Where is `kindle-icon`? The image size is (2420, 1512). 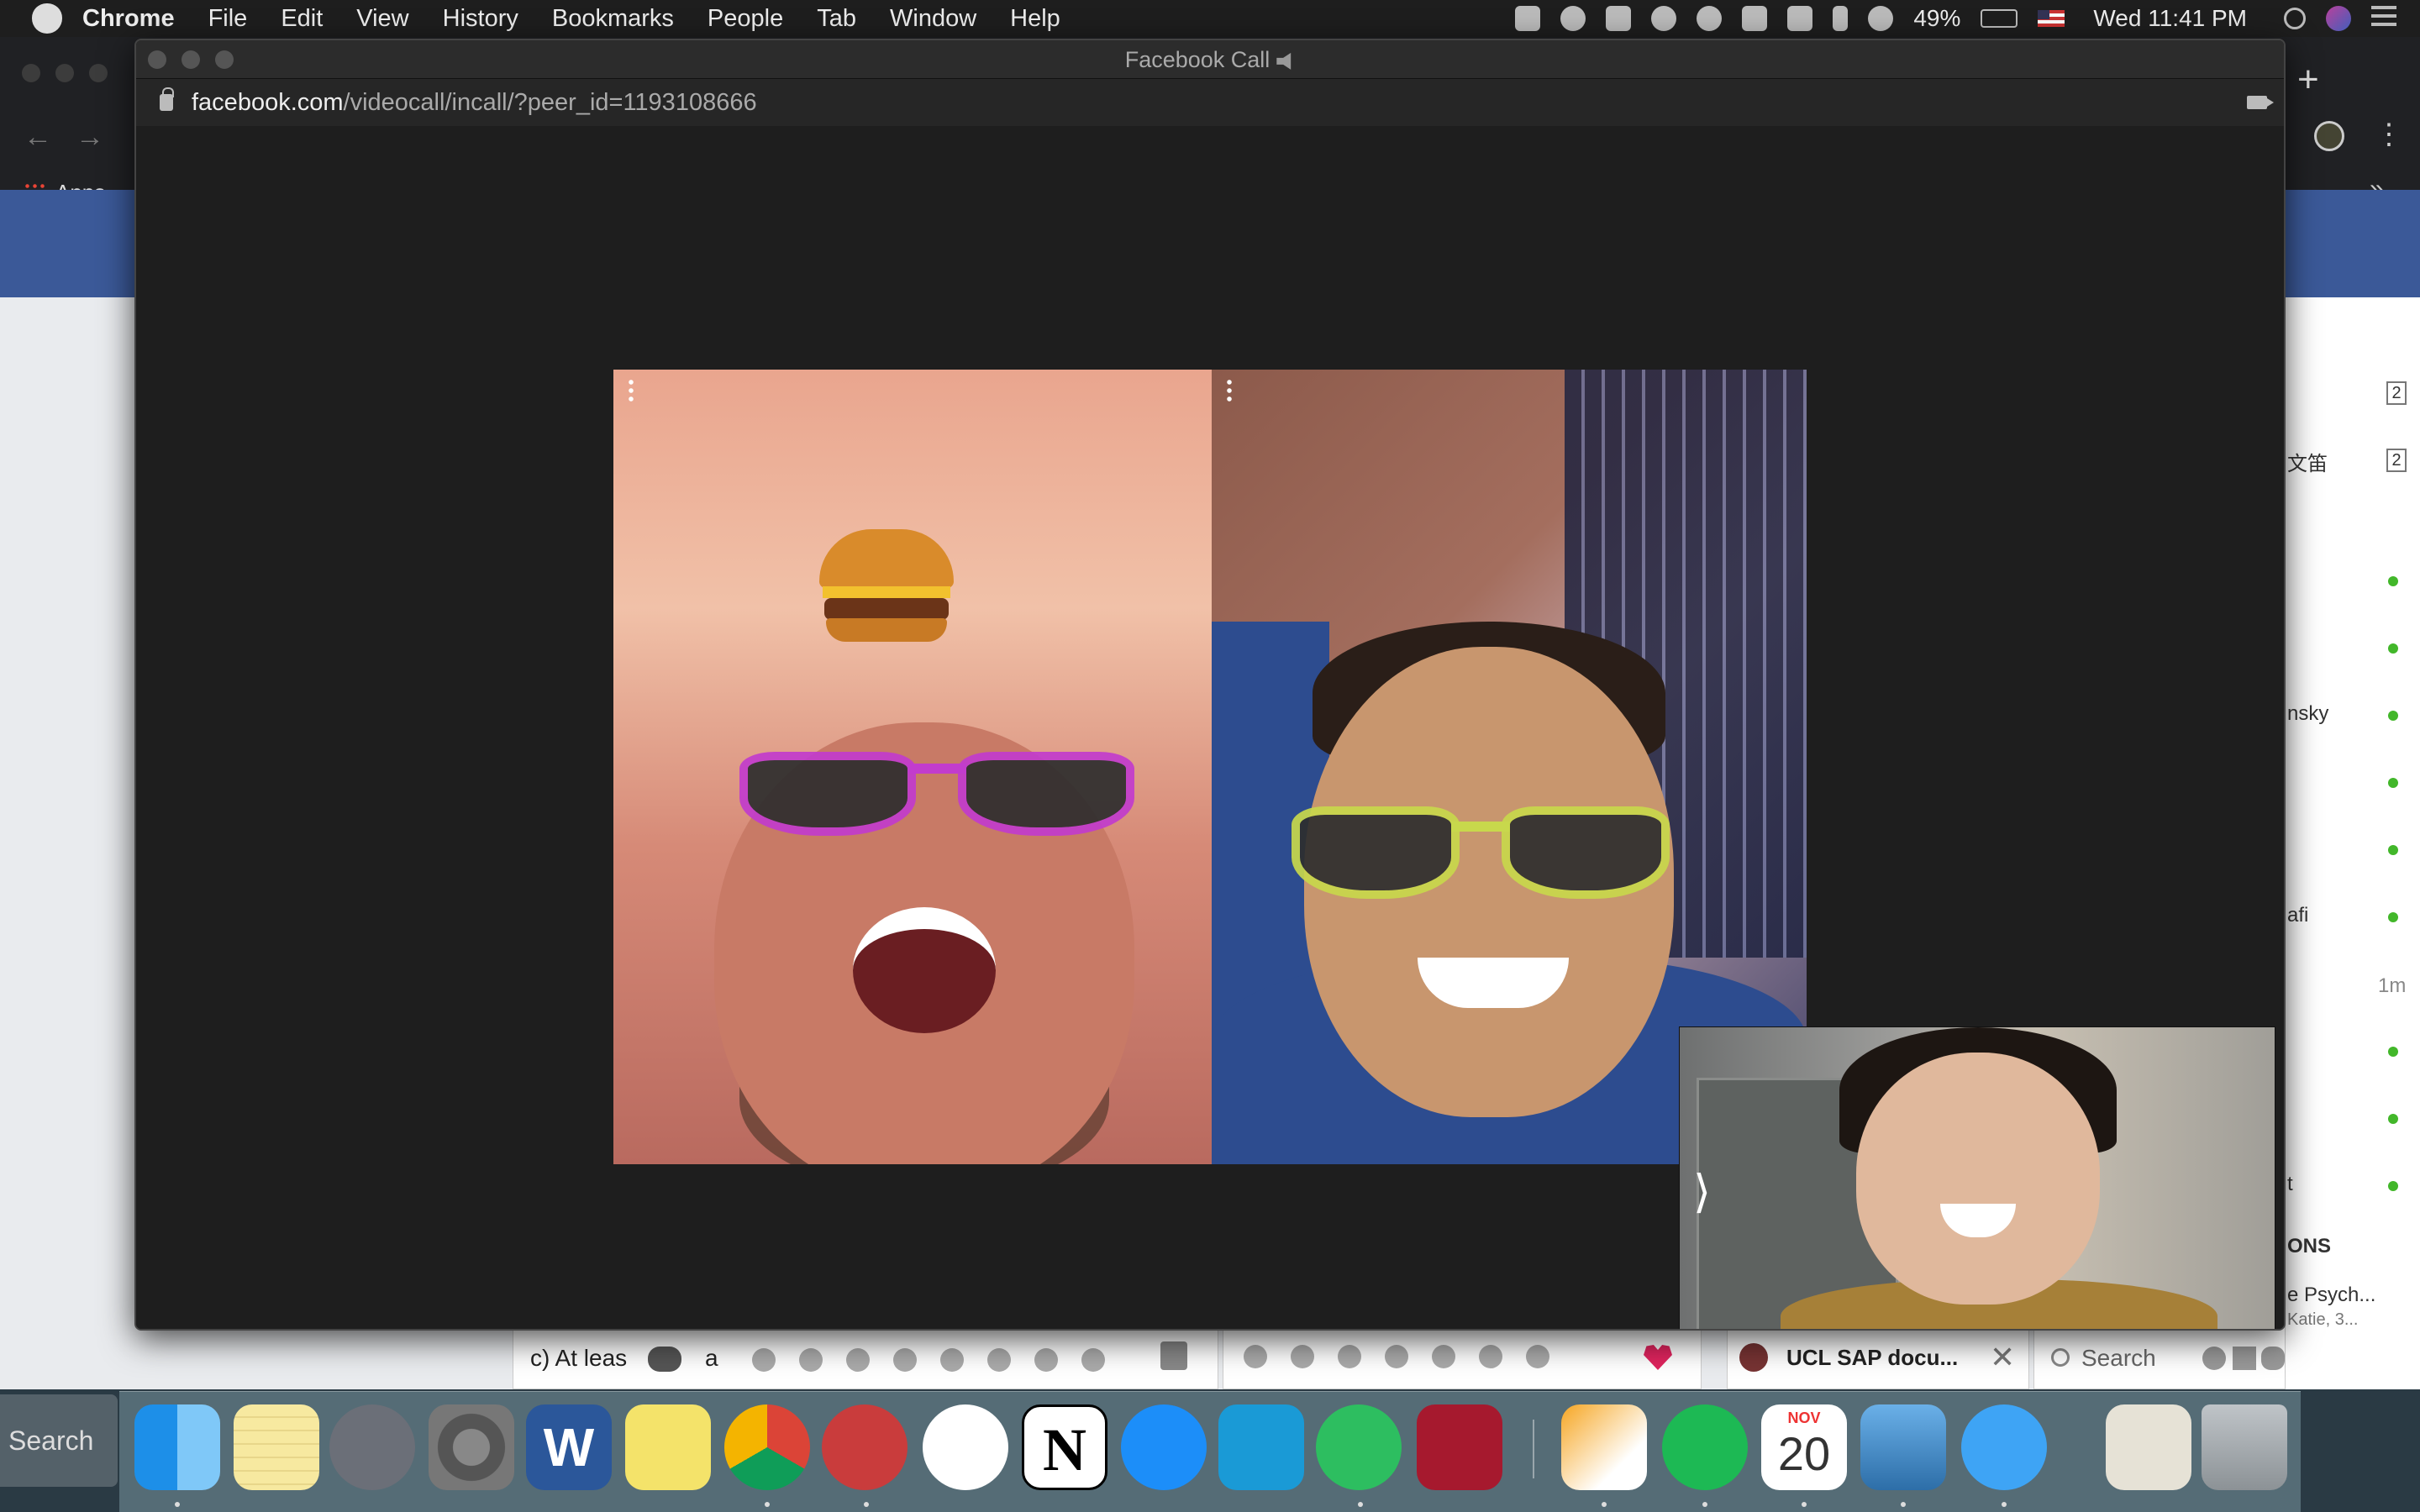 kindle-icon is located at coordinates (1261, 1447).